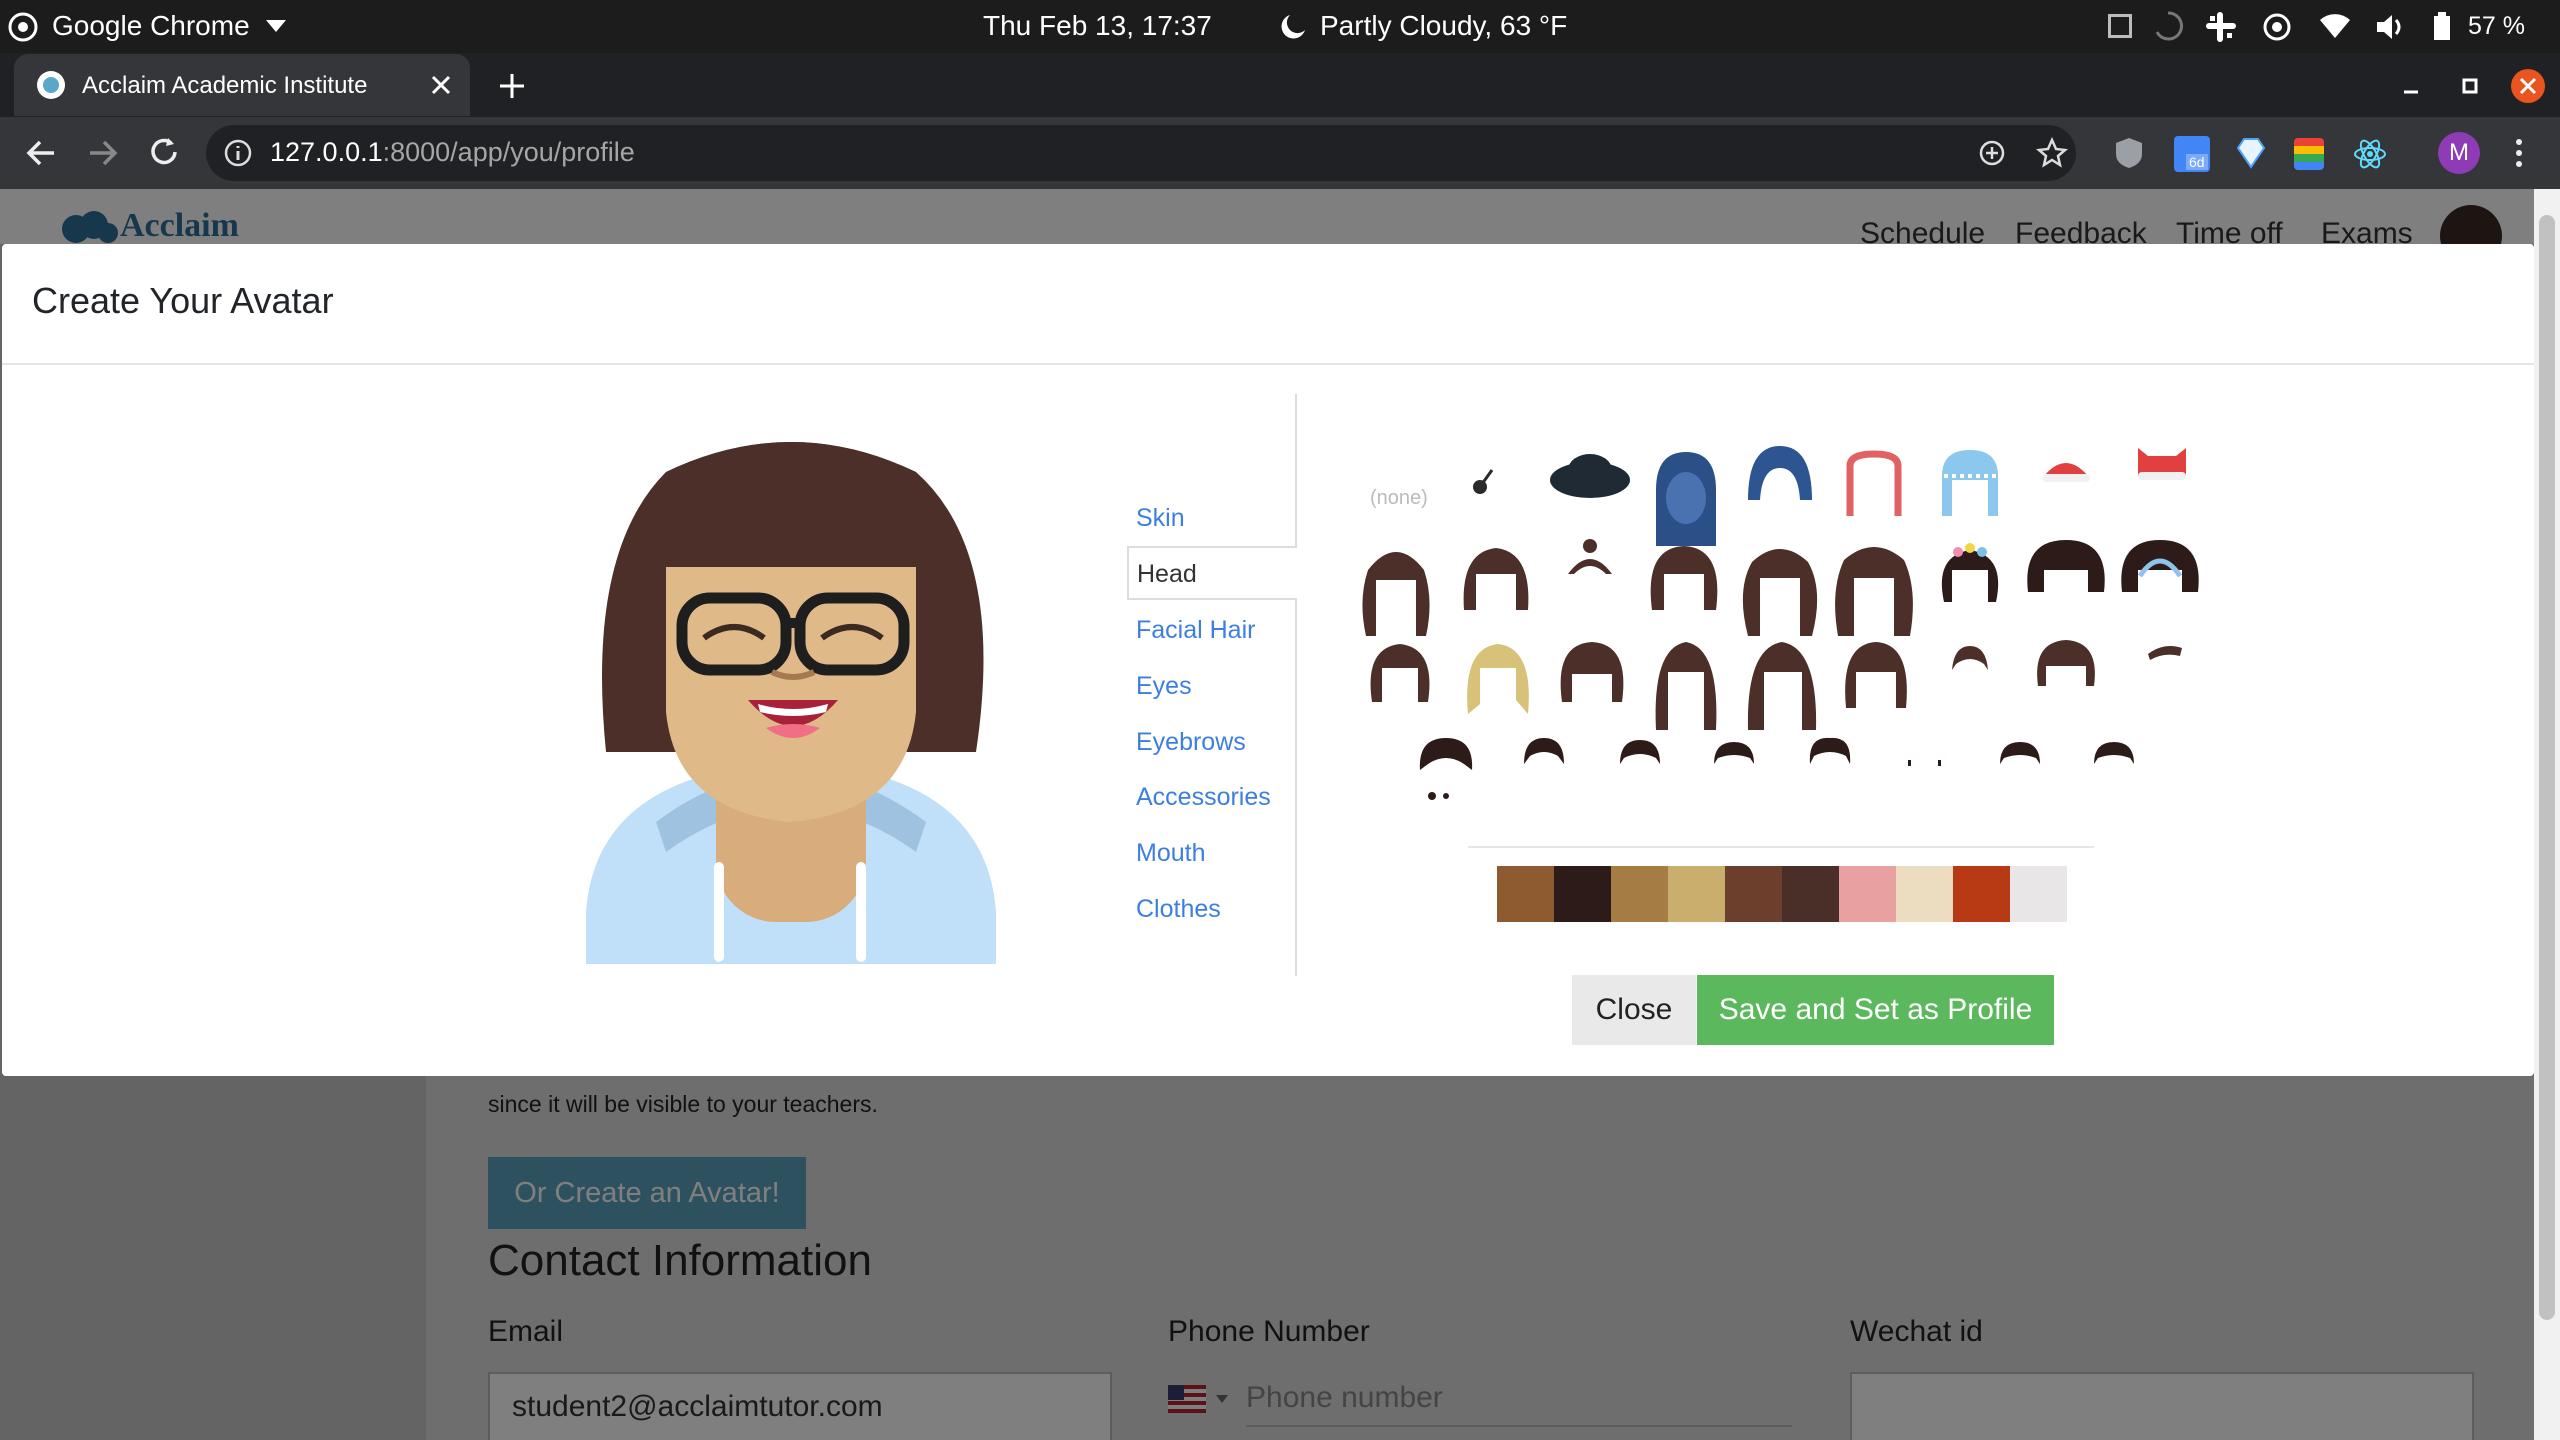 The image size is (2560, 1440). Describe the element at coordinates (2519, 153) in the screenshot. I see `chrome-menu-icon` at that location.